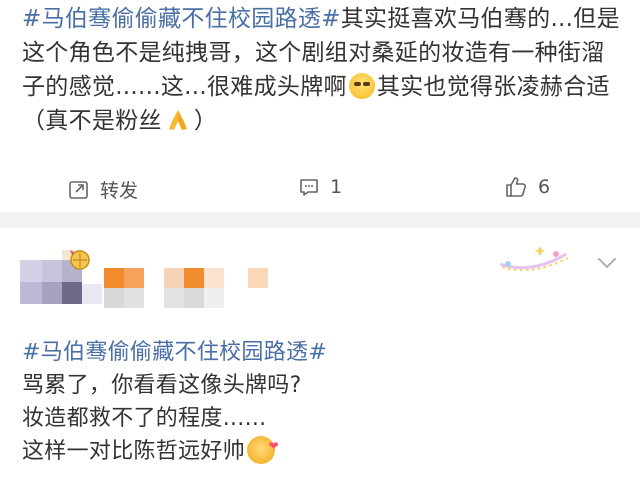  Describe the element at coordinates (309, 187) in the screenshot. I see `comment-icon` at that location.